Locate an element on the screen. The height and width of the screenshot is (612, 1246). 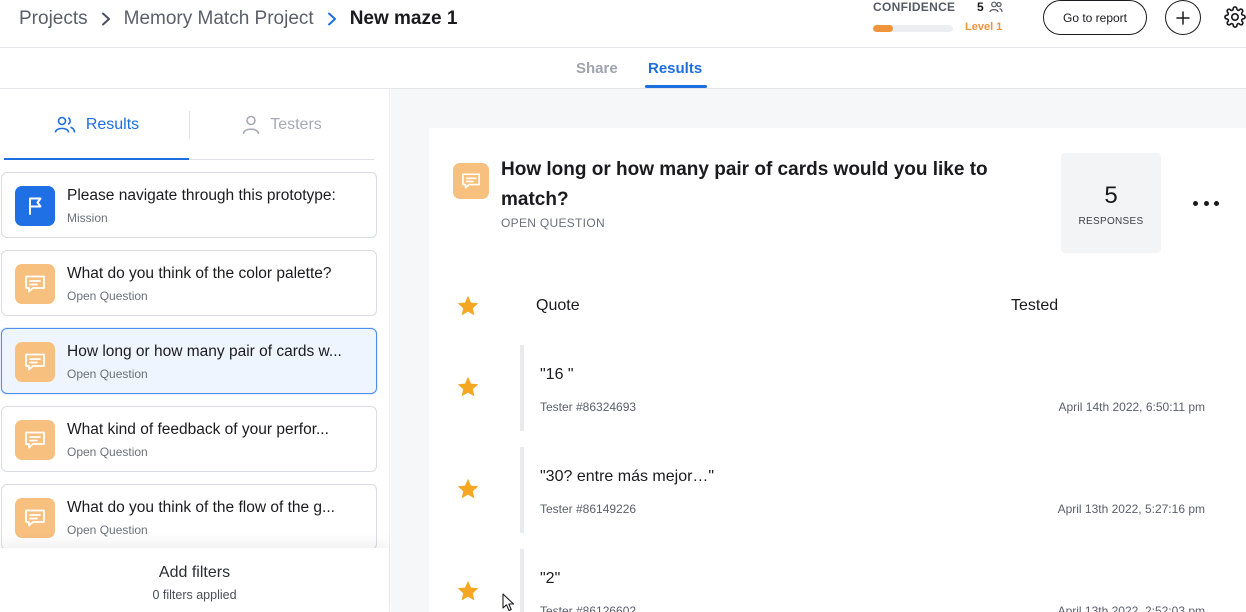
filters-panel: Add filters 0 filters applied is located at coordinates (194, 580).